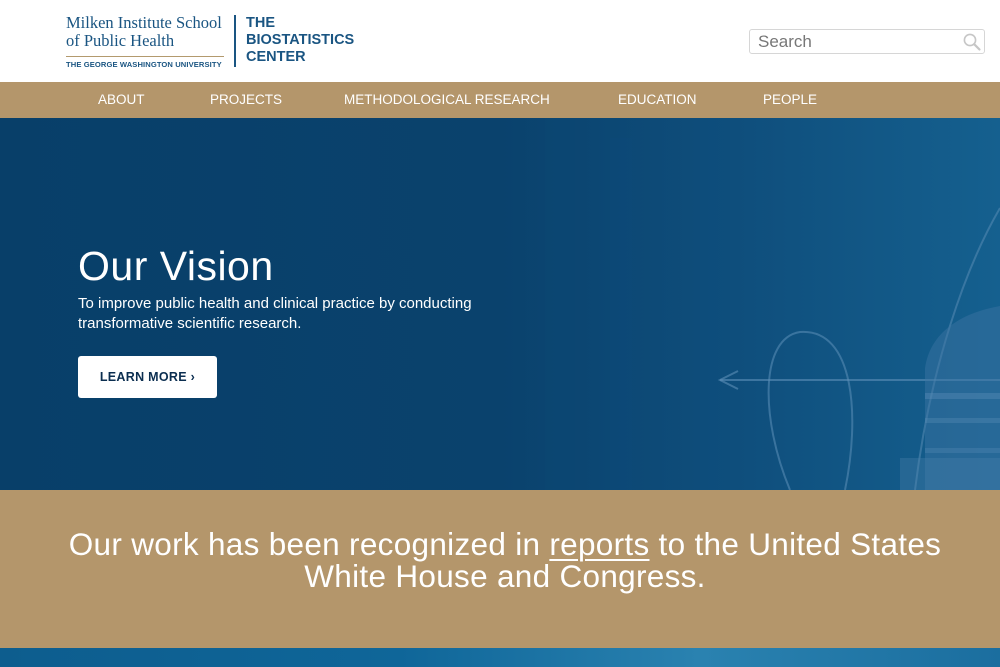  I want to click on school-name-line1: Milken Institute School, so click(144, 22).